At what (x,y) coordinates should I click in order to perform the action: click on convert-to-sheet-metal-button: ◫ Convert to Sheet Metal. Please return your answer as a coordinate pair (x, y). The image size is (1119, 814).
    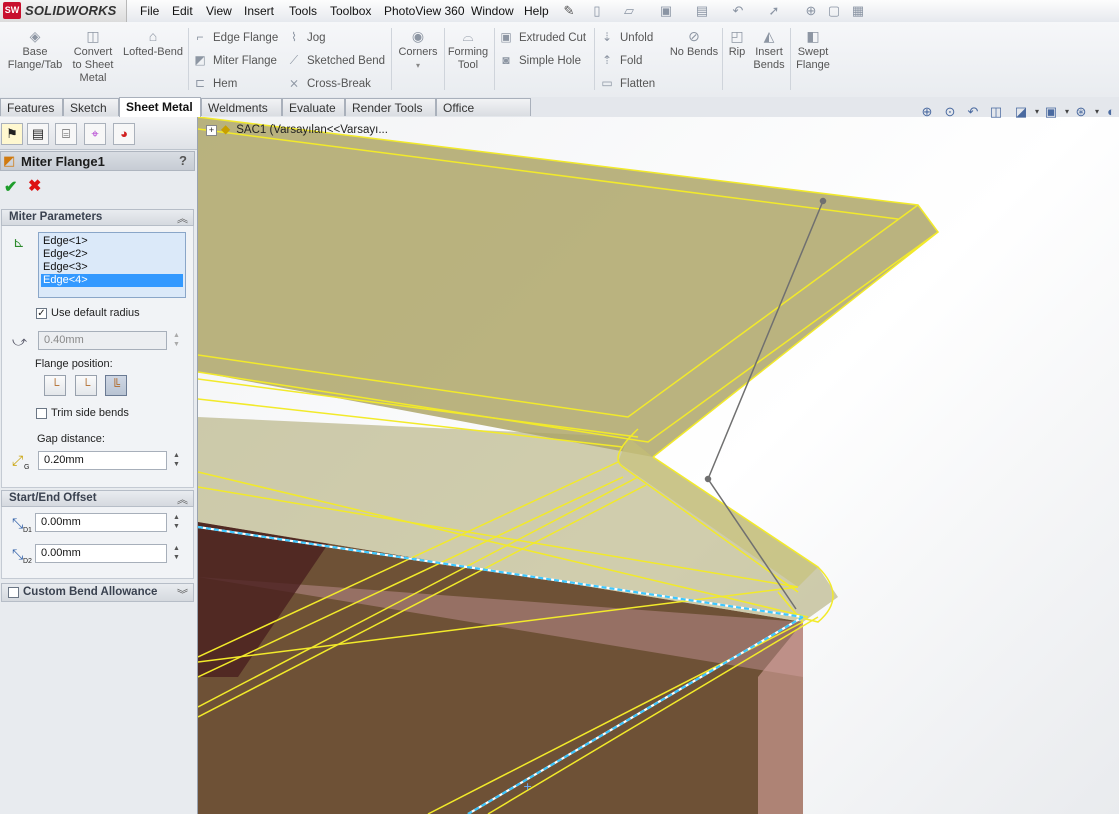
    Looking at the image, I should click on (93, 56).